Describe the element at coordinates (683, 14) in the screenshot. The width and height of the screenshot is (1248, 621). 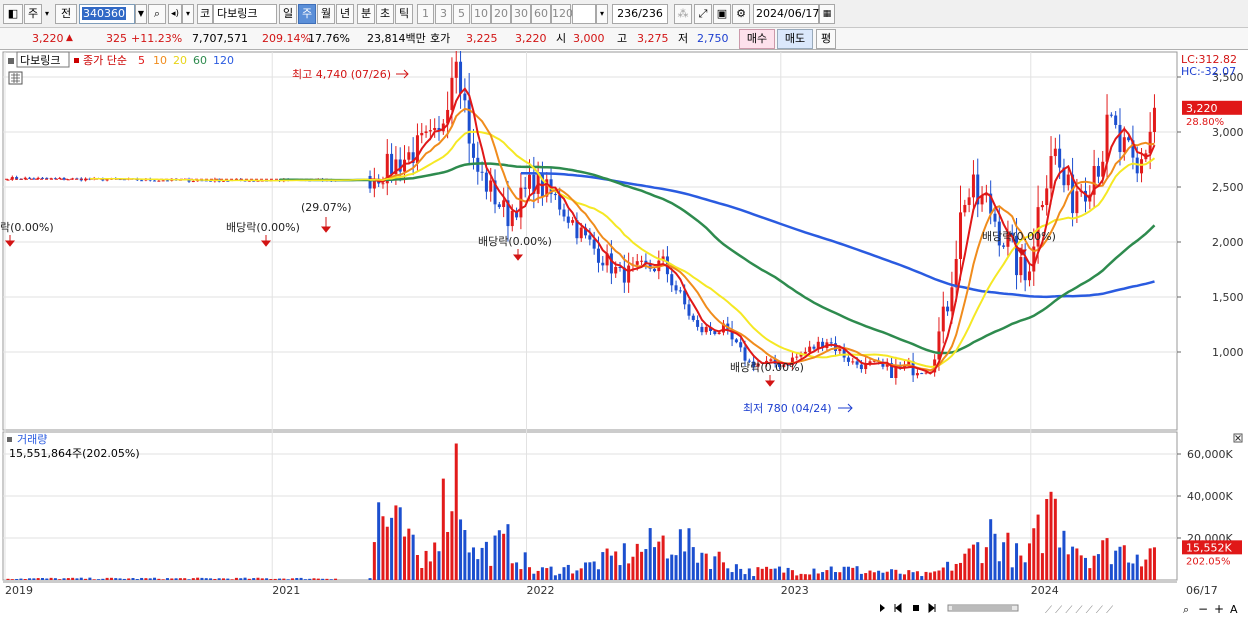
I see `zoom-icon: ⁂` at that location.